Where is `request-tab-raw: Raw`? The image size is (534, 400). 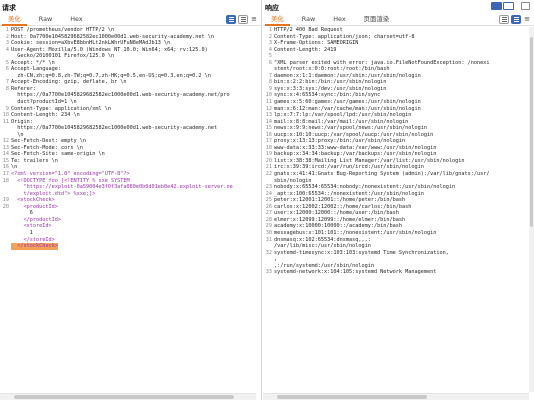 request-tab-raw: Raw is located at coordinates (45, 19).